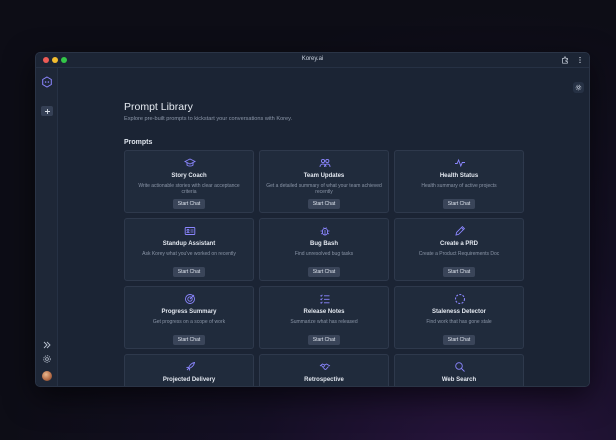  What do you see at coordinates (460, 163) in the screenshot?
I see `pulse-icon` at bounding box center [460, 163].